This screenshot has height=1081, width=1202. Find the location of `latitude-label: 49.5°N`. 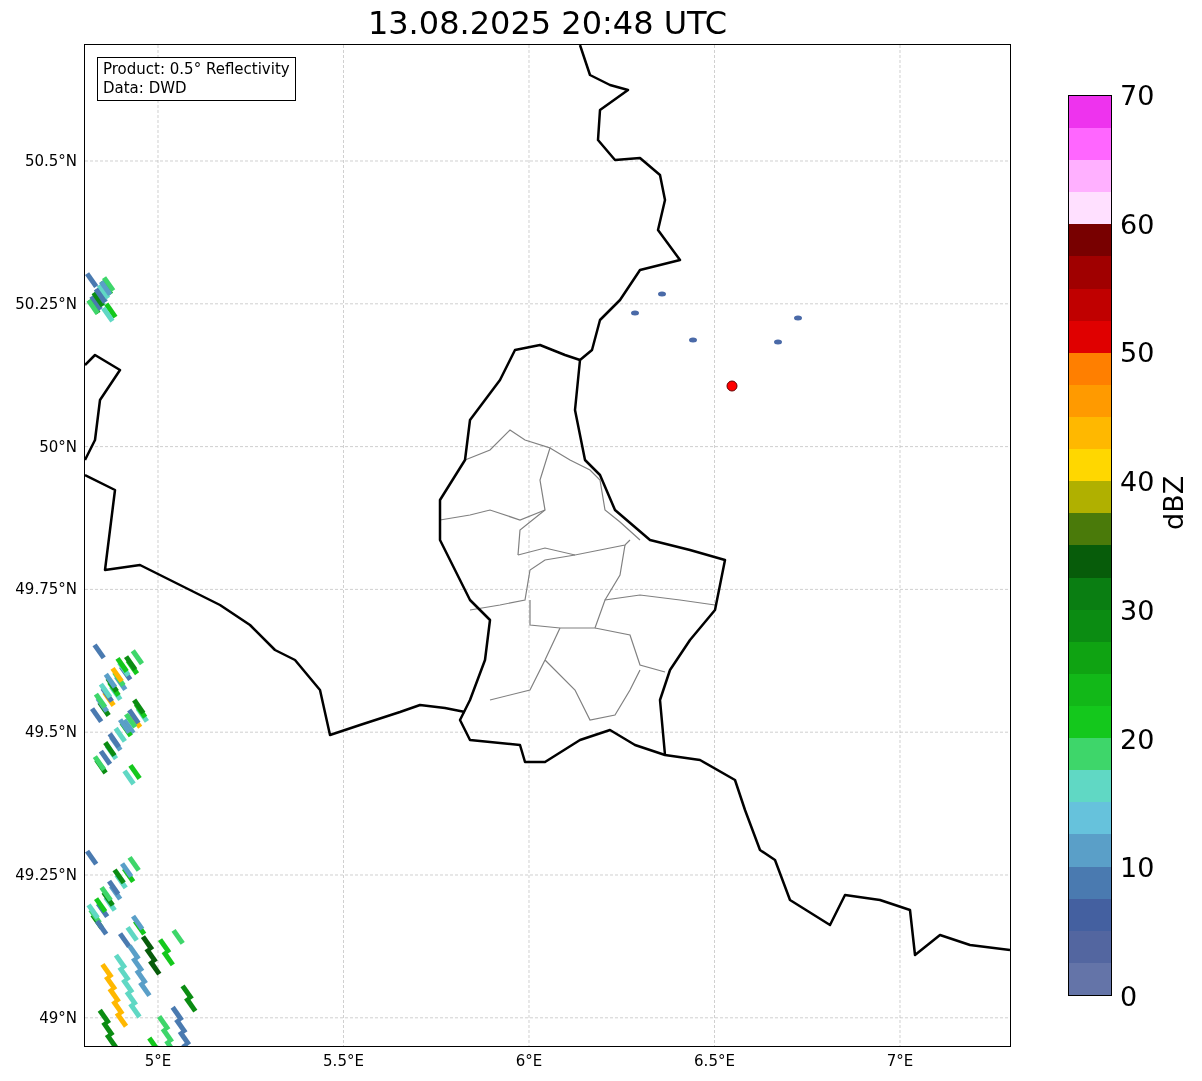

latitude-label: 49.5°N is located at coordinates (50, 732).